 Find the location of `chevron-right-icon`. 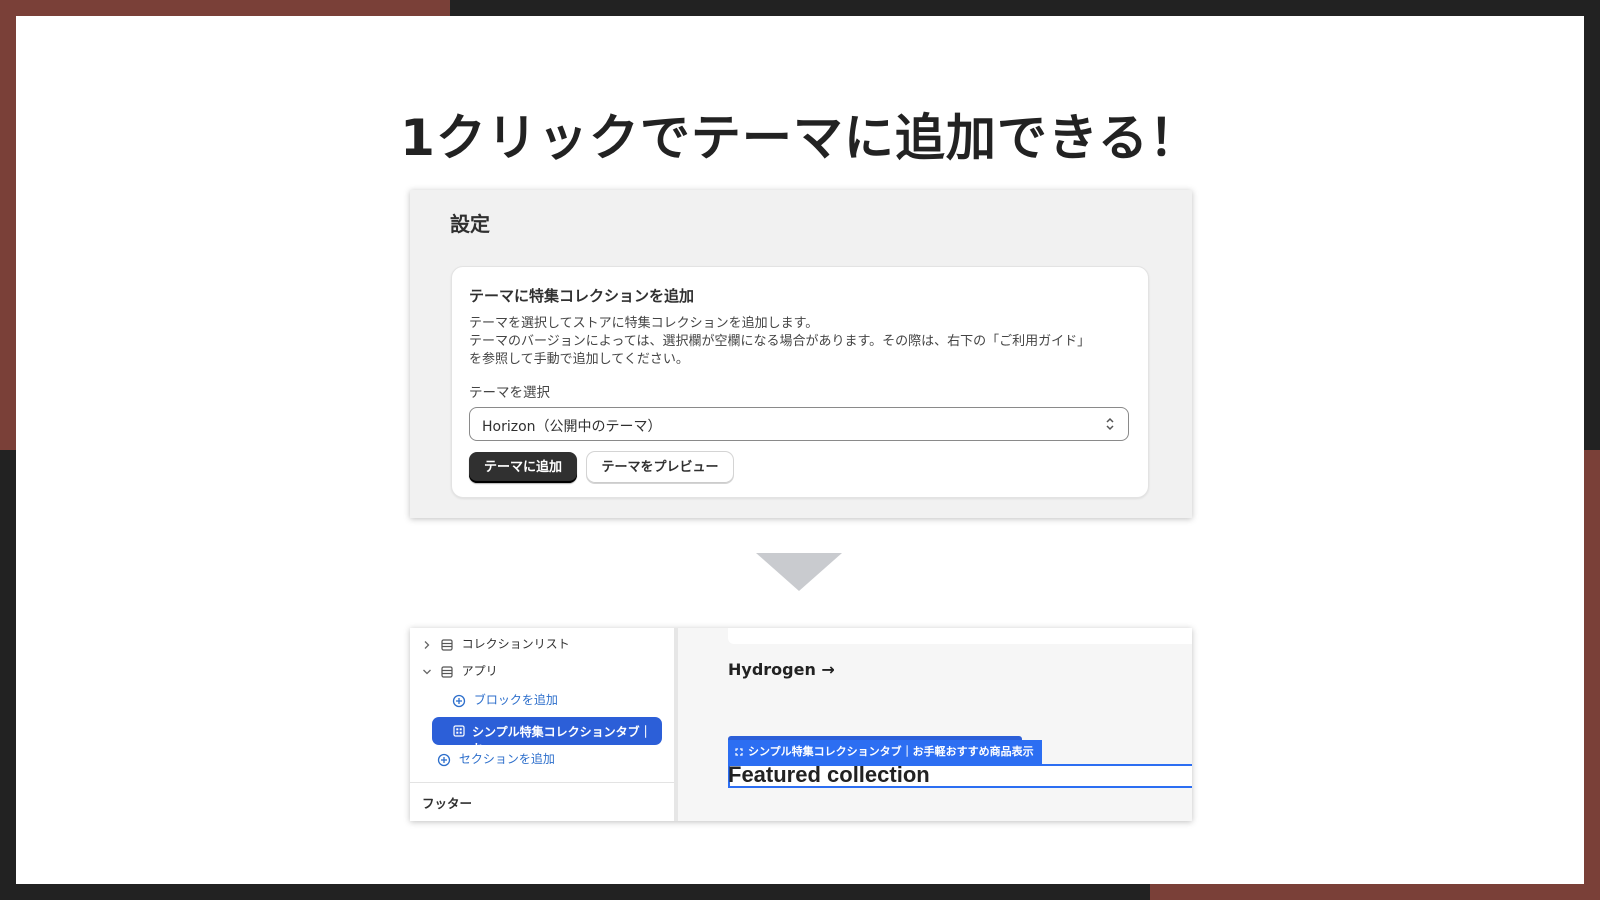

chevron-right-icon is located at coordinates (427, 644).